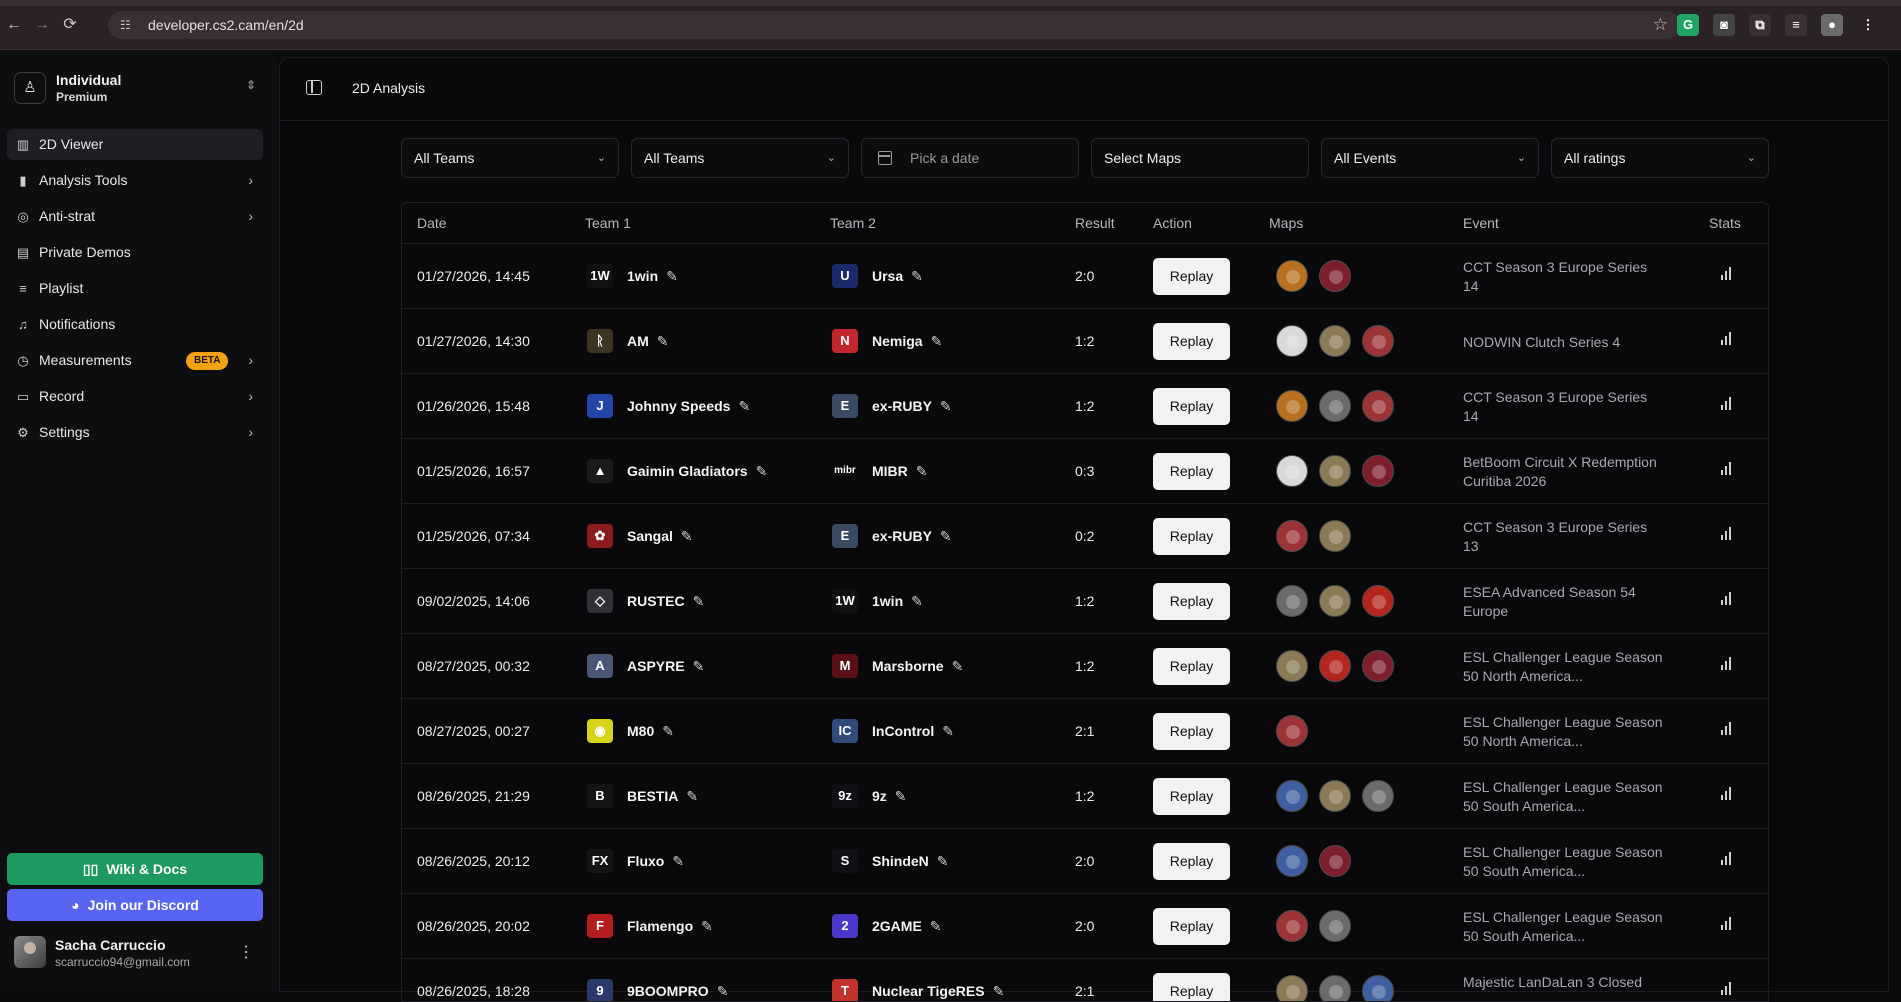  Describe the element at coordinates (1760, 25) in the screenshot. I see `puzzle-icon: ⧉` at that location.